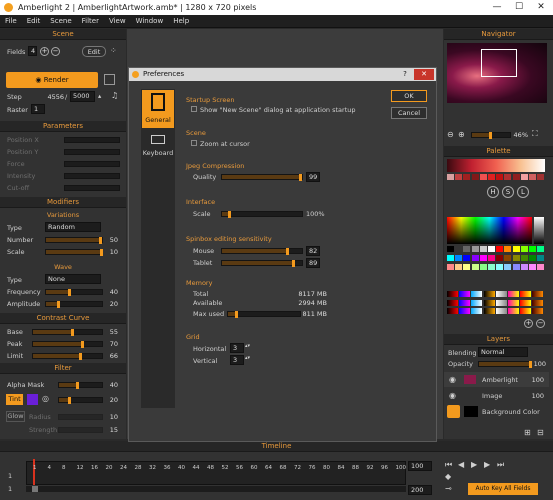 The image size is (553, 500). I want to click on eye-icon: ◉, so click(452, 395).